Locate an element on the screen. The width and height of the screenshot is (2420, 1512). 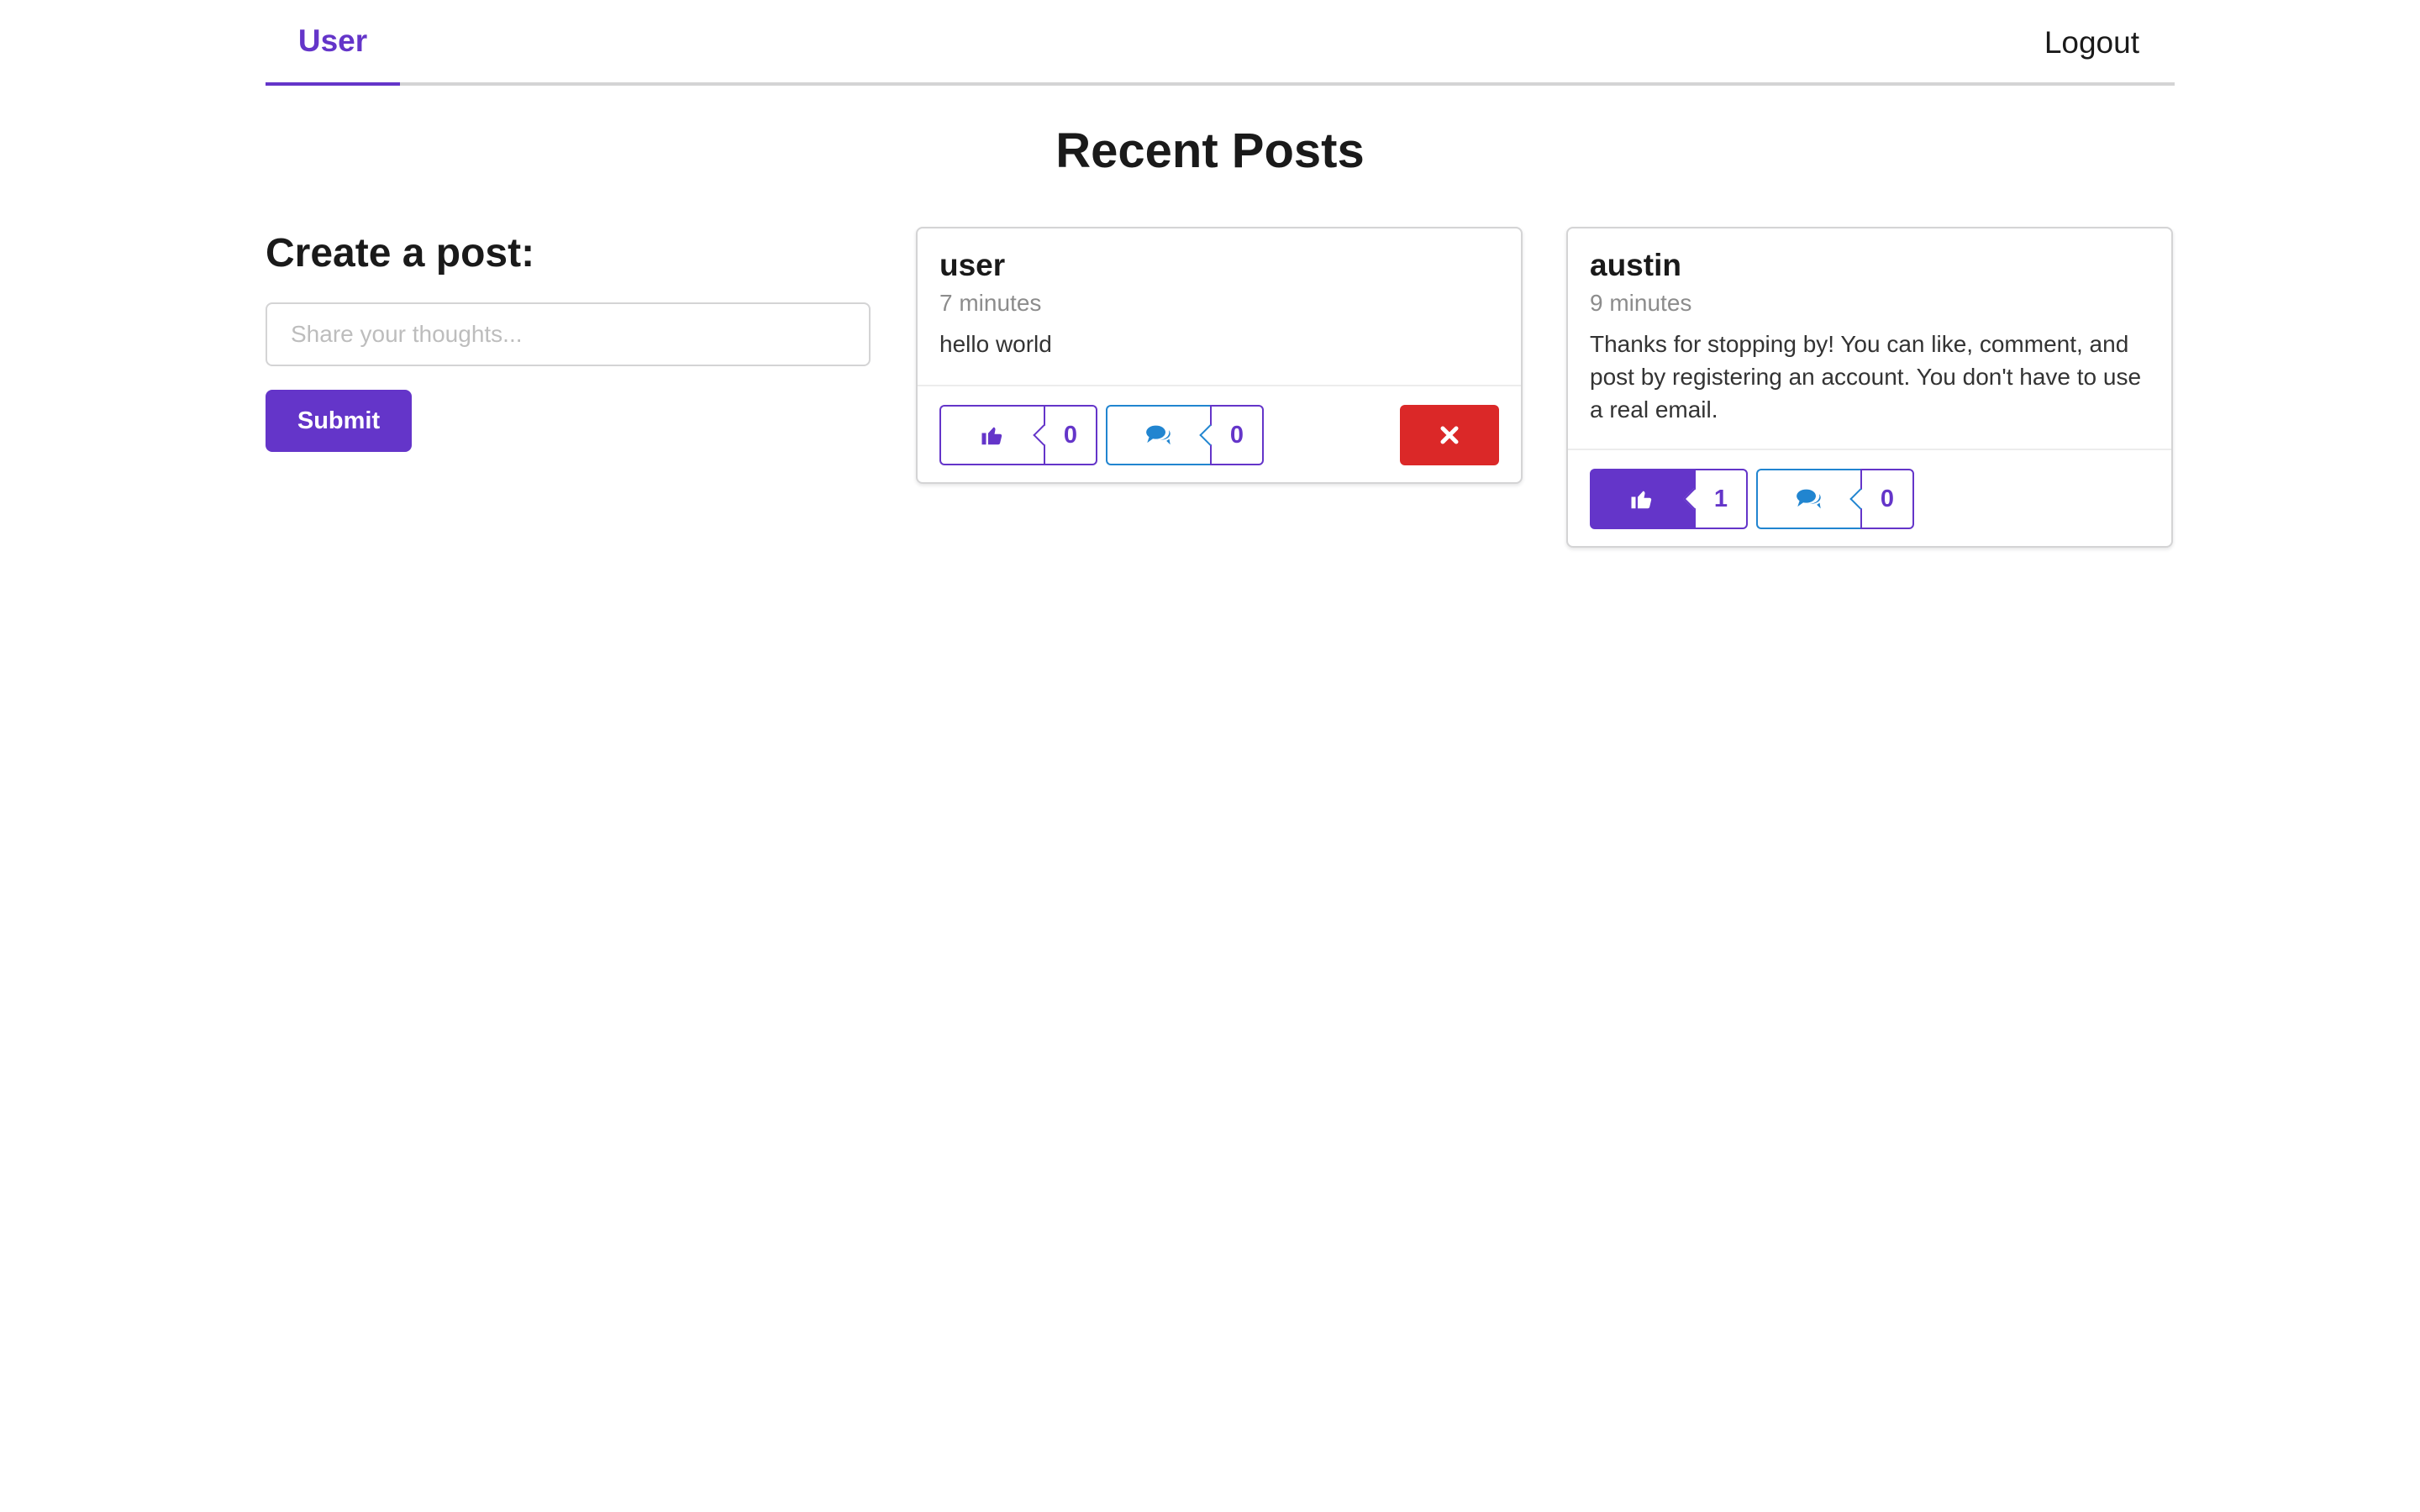
post-body: hello world is located at coordinates (995, 344).